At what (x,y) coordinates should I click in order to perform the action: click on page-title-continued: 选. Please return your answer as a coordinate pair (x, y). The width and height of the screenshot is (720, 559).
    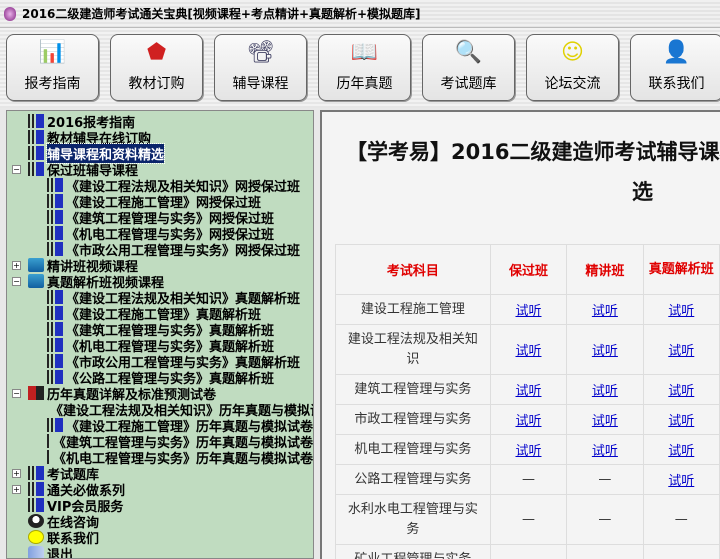
    Looking at the image, I should click on (642, 192).